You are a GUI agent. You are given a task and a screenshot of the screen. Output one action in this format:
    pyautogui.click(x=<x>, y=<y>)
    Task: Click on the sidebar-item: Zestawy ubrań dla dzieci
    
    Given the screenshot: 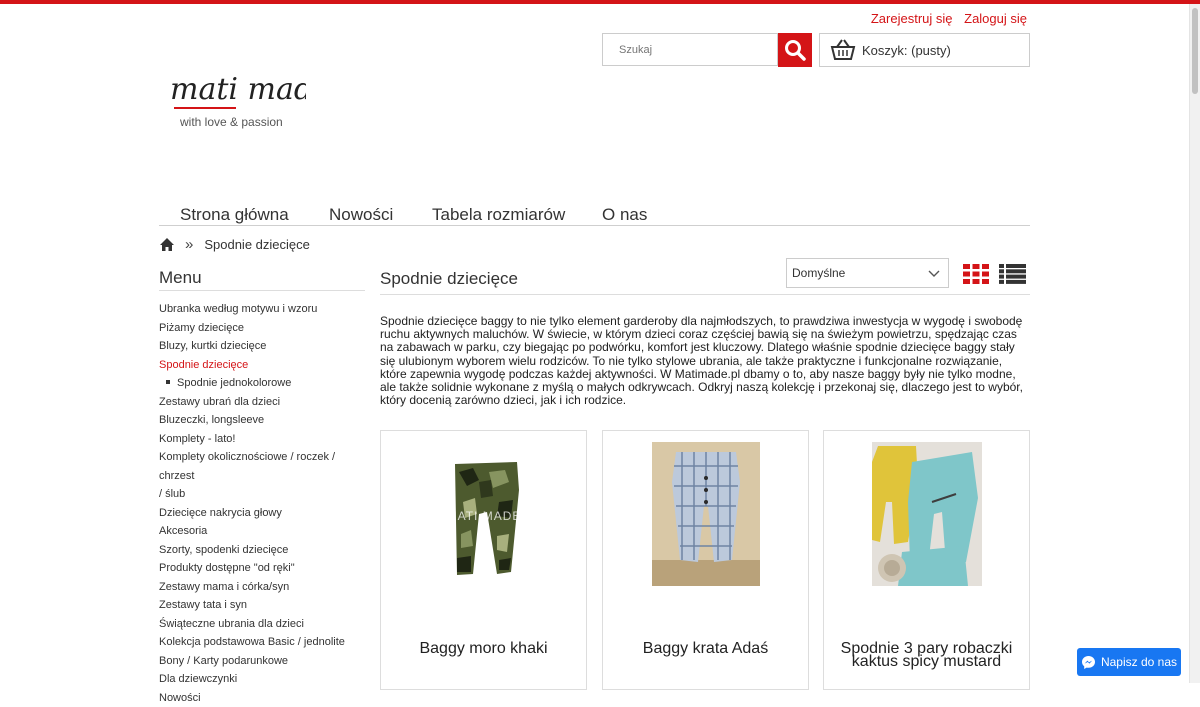 What is the action you would take?
    pyautogui.click(x=262, y=402)
    